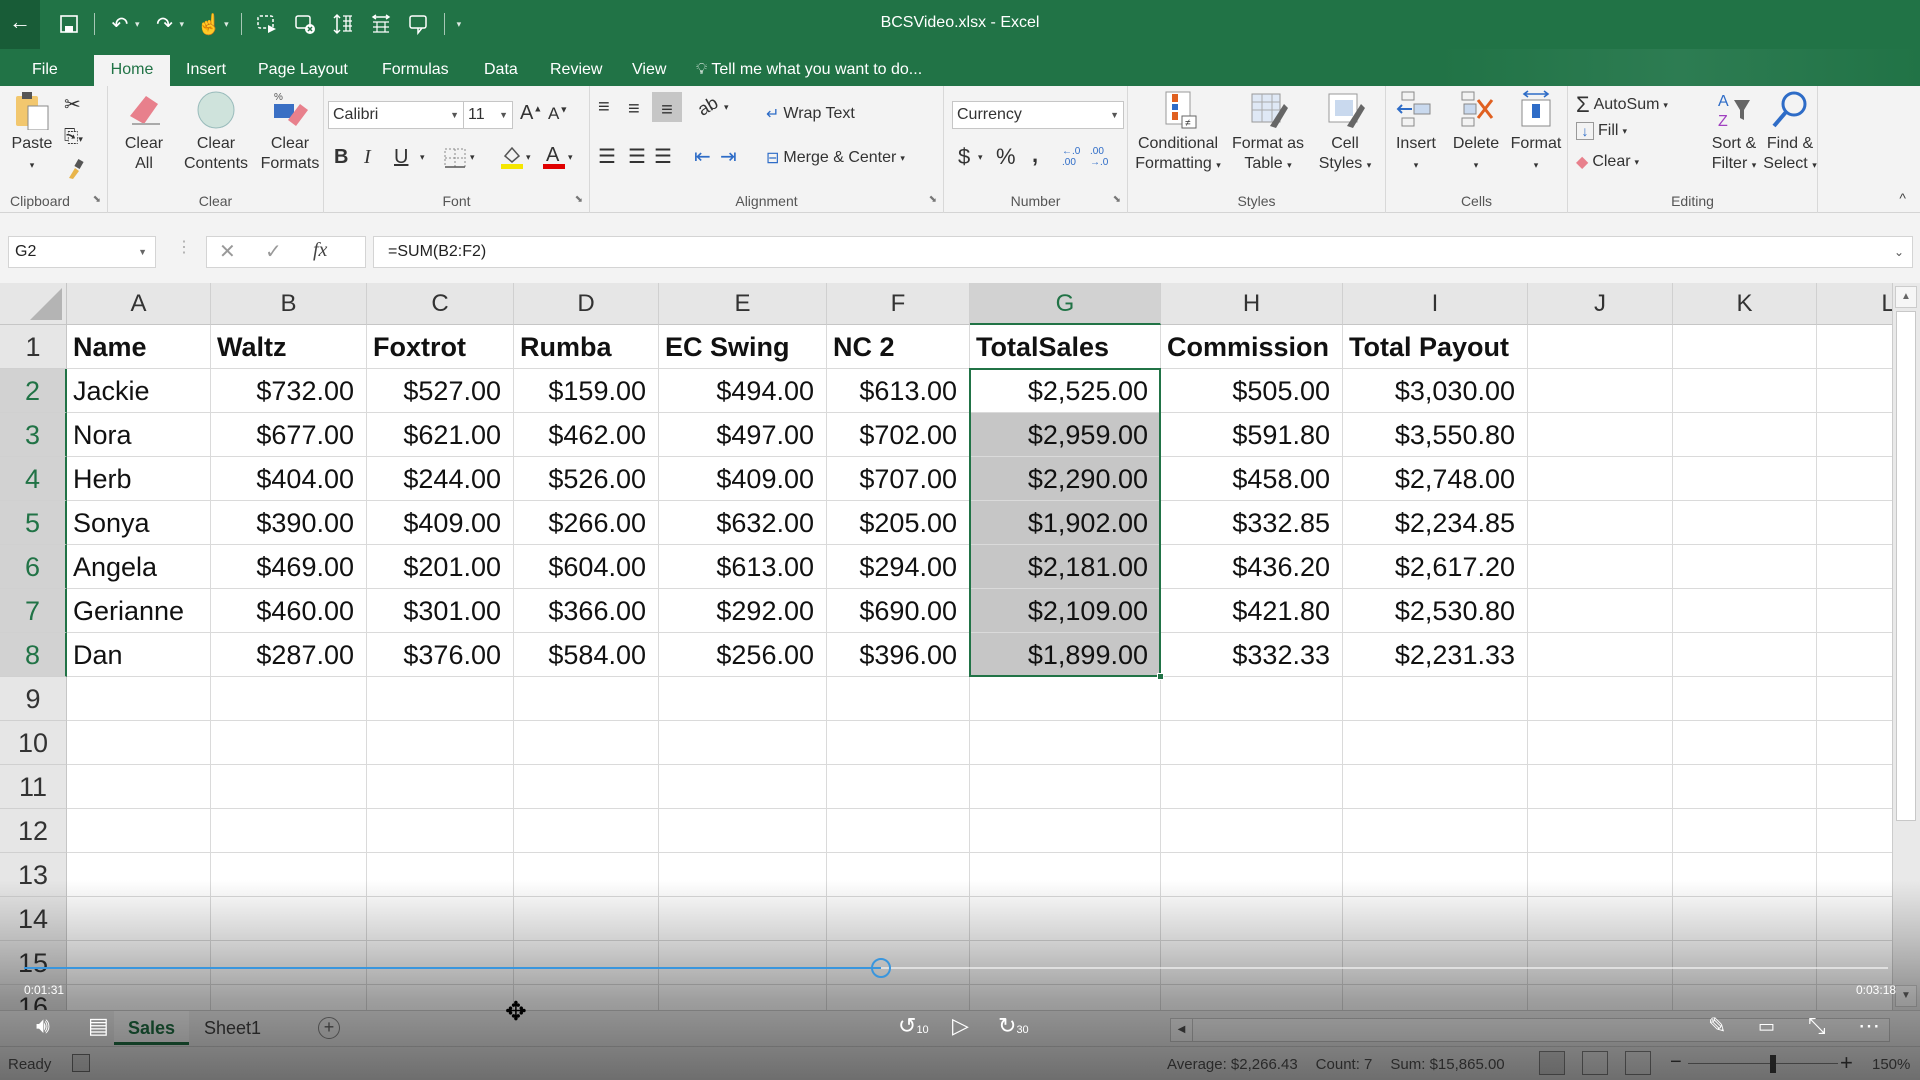  What do you see at coordinates (440, 655) in the screenshot?
I see `cell-c8: $376.00` at bounding box center [440, 655].